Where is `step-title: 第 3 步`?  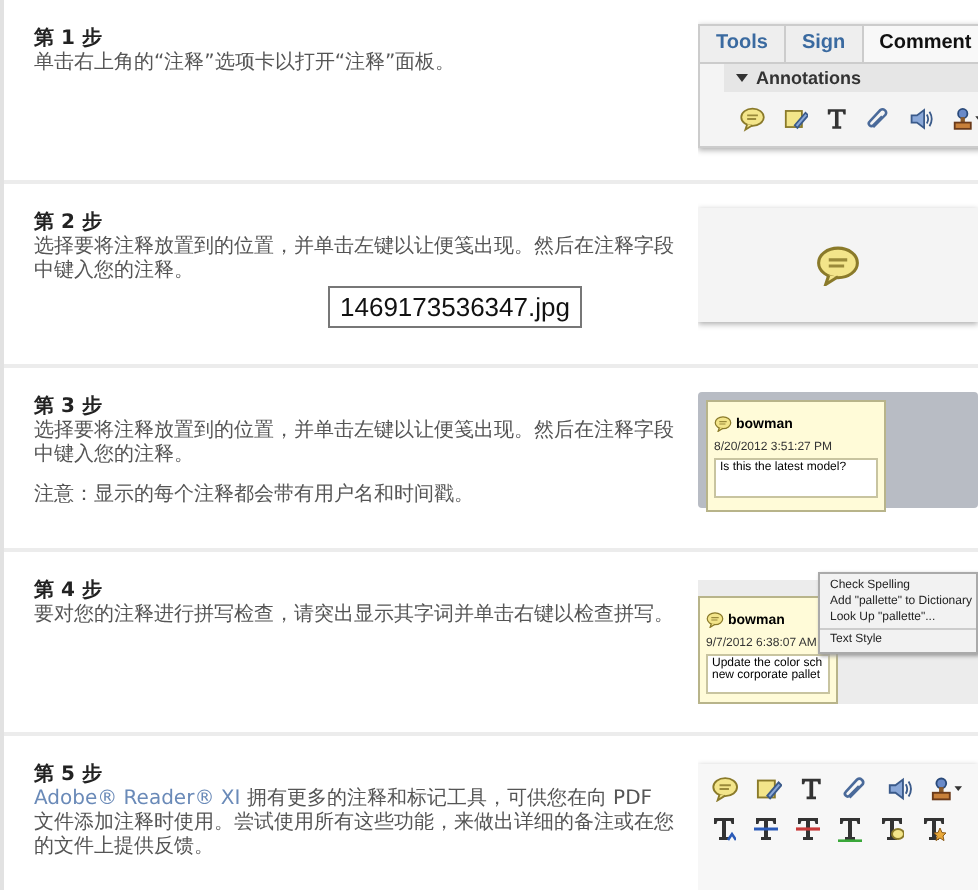 step-title: 第 3 步 is located at coordinates (69, 407).